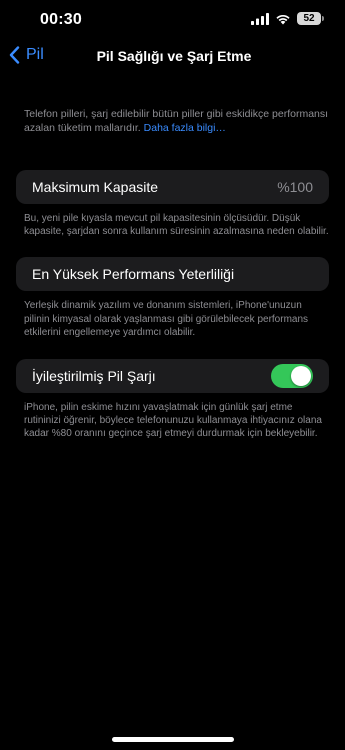 This screenshot has height=750, width=345. I want to click on optimized-charging-toggle, so click(292, 376).